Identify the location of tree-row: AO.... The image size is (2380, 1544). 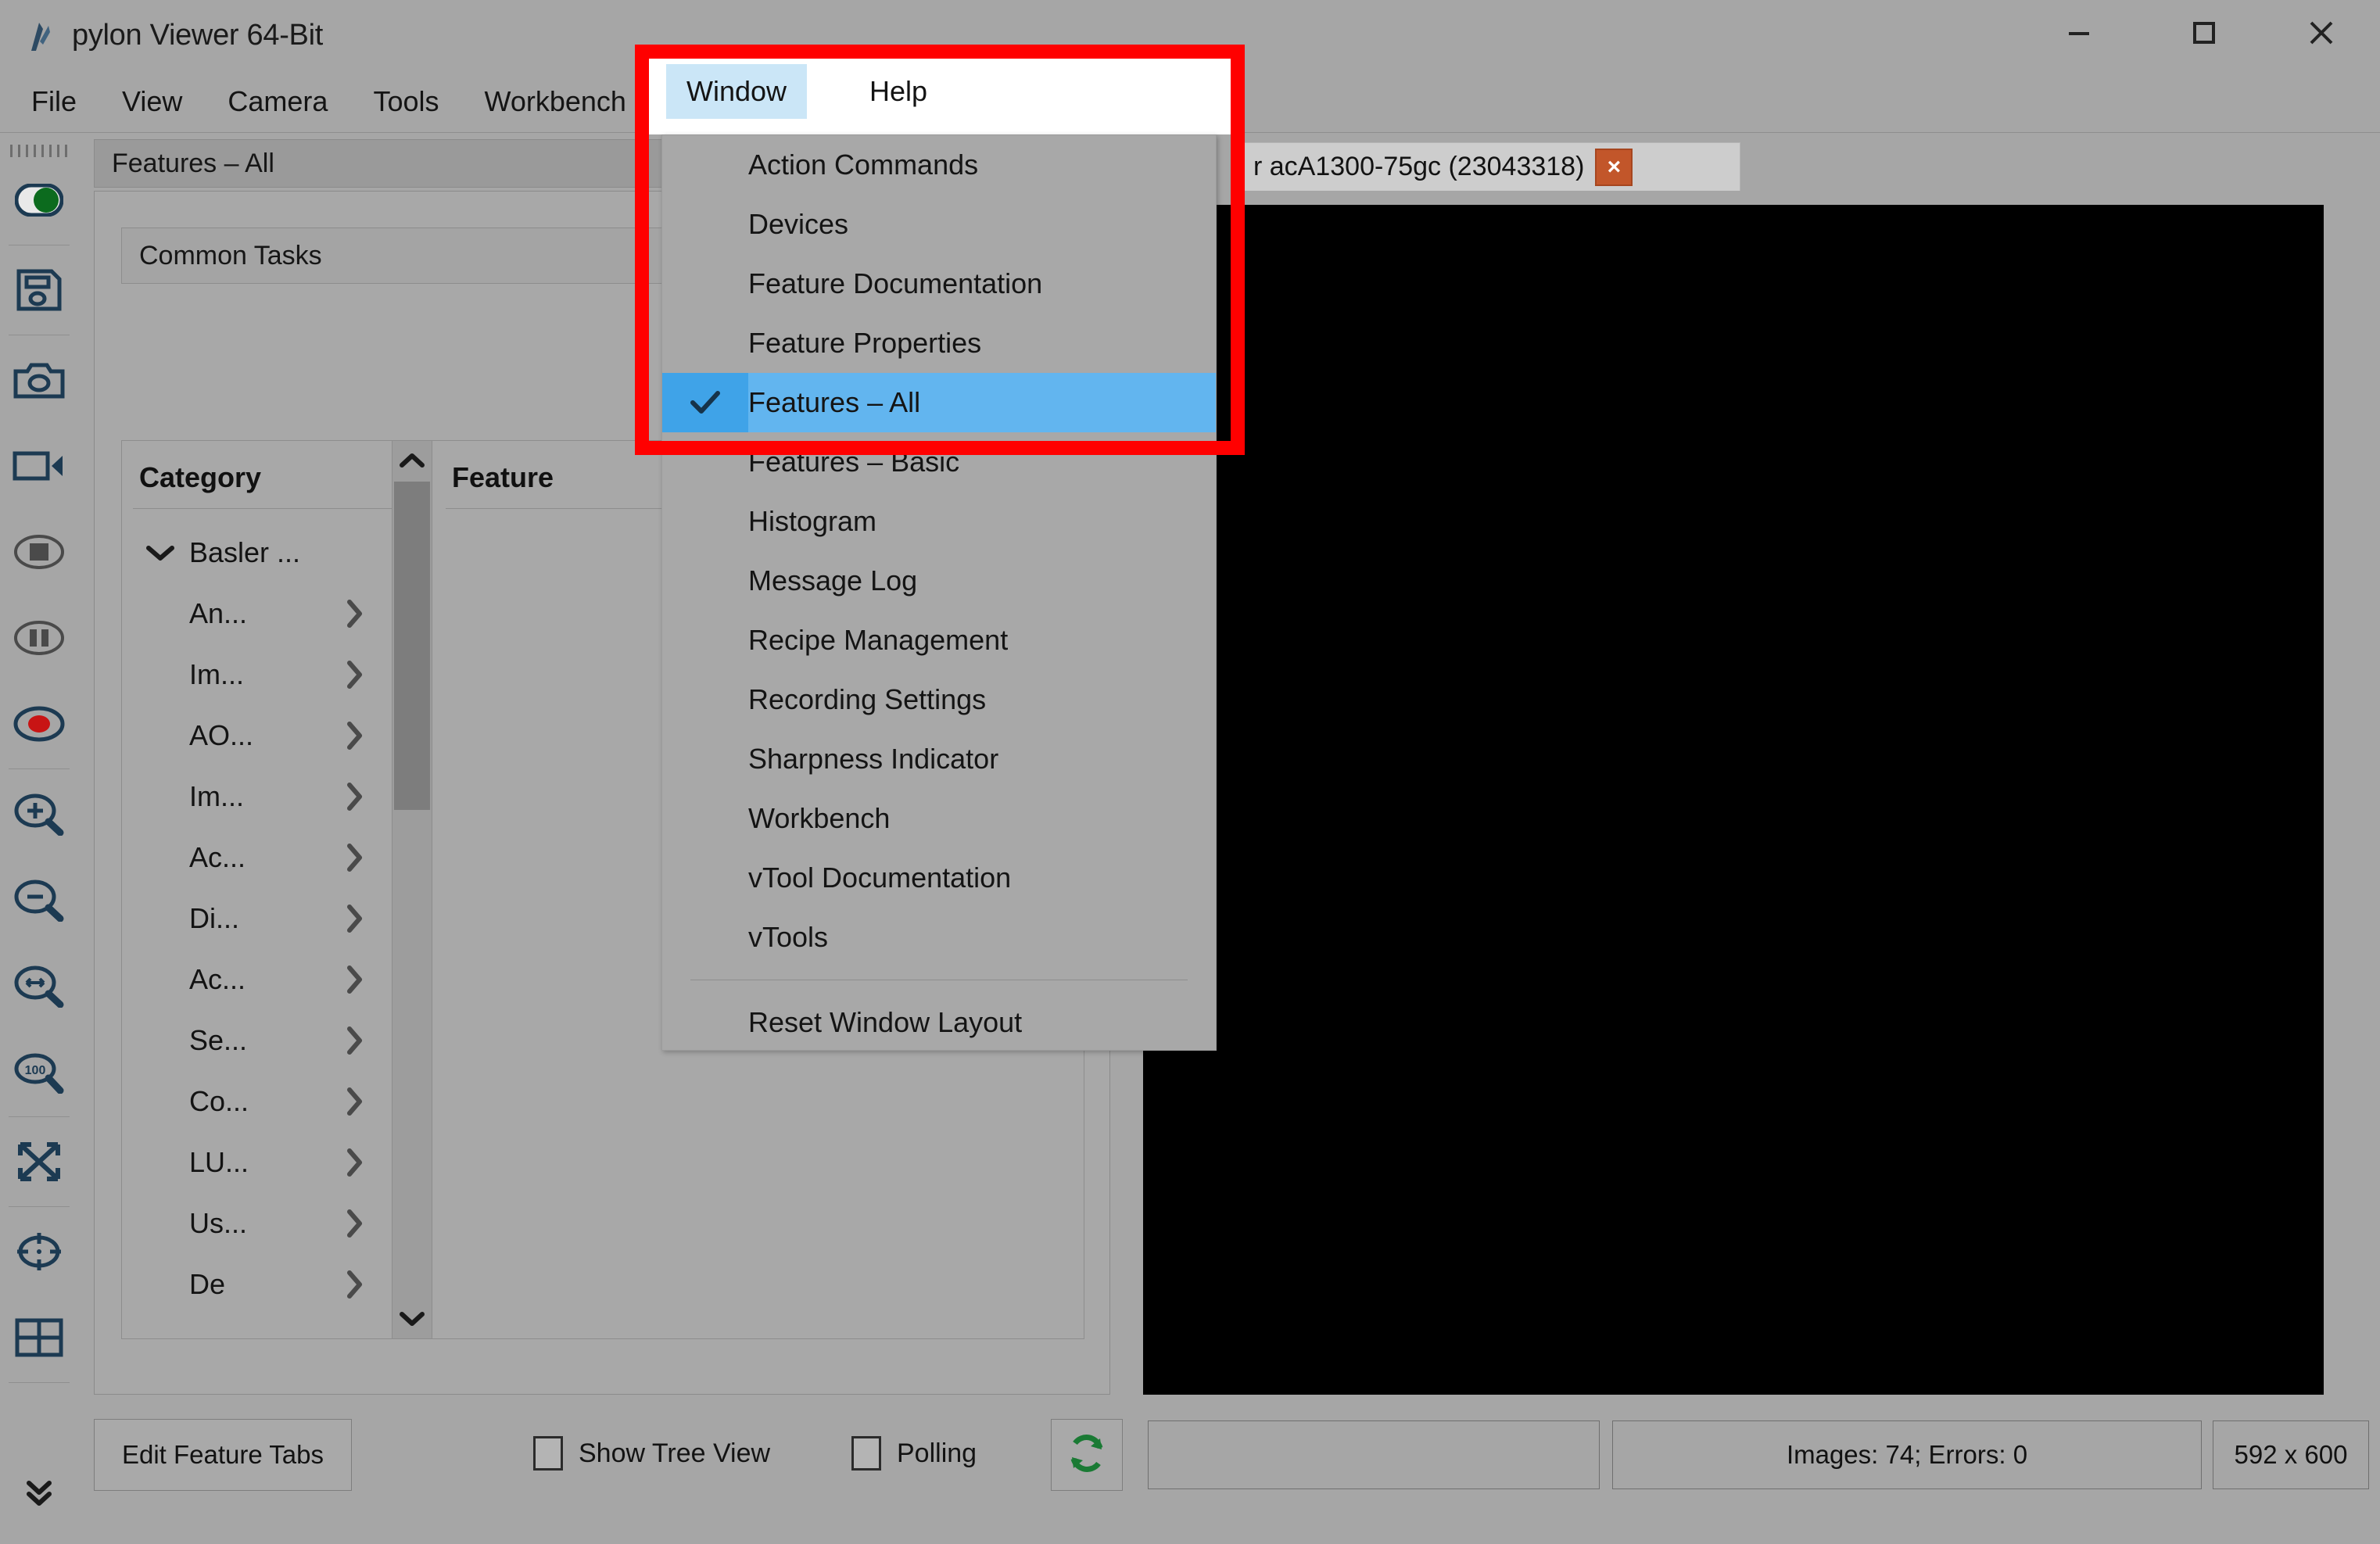
(256, 735).